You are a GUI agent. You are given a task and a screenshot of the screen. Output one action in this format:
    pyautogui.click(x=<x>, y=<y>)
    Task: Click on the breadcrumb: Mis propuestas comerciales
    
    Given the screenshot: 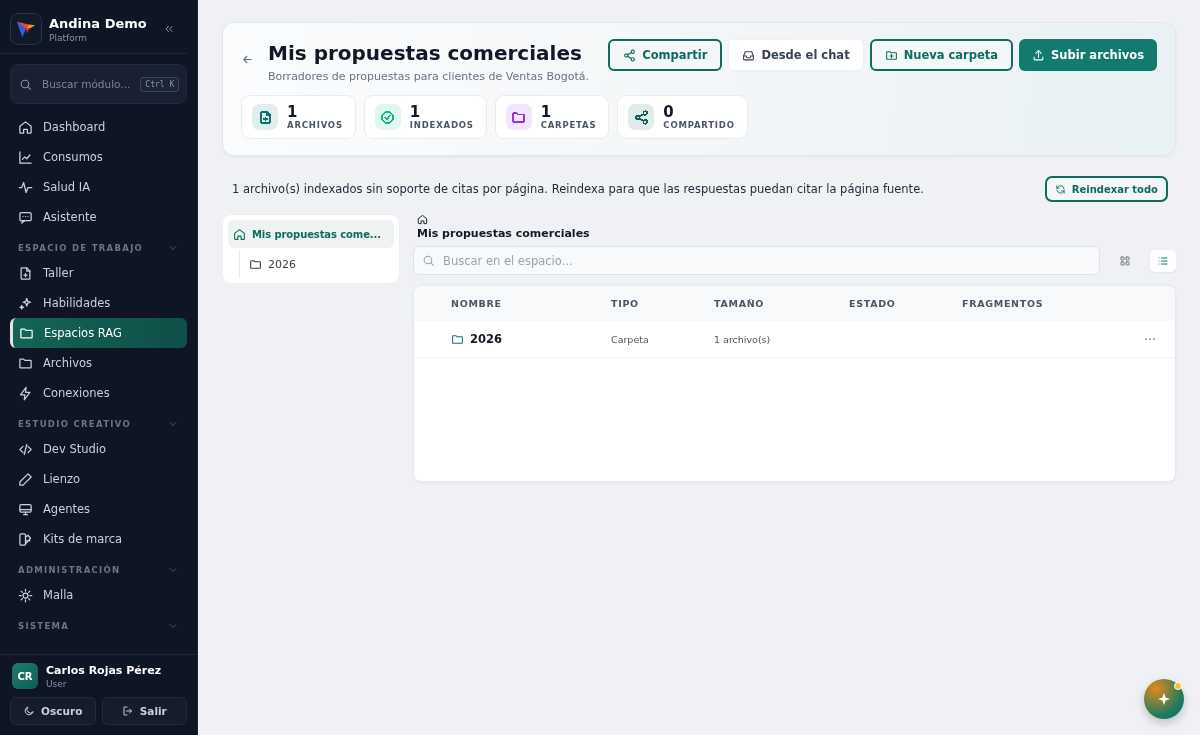 What is the action you would take?
    pyautogui.click(x=504, y=233)
    